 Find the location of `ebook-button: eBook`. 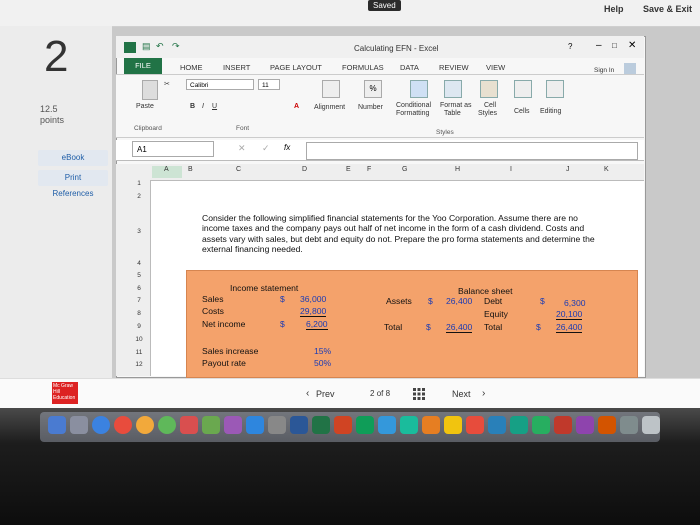

ebook-button: eBook is located at coordinates (73, 158).